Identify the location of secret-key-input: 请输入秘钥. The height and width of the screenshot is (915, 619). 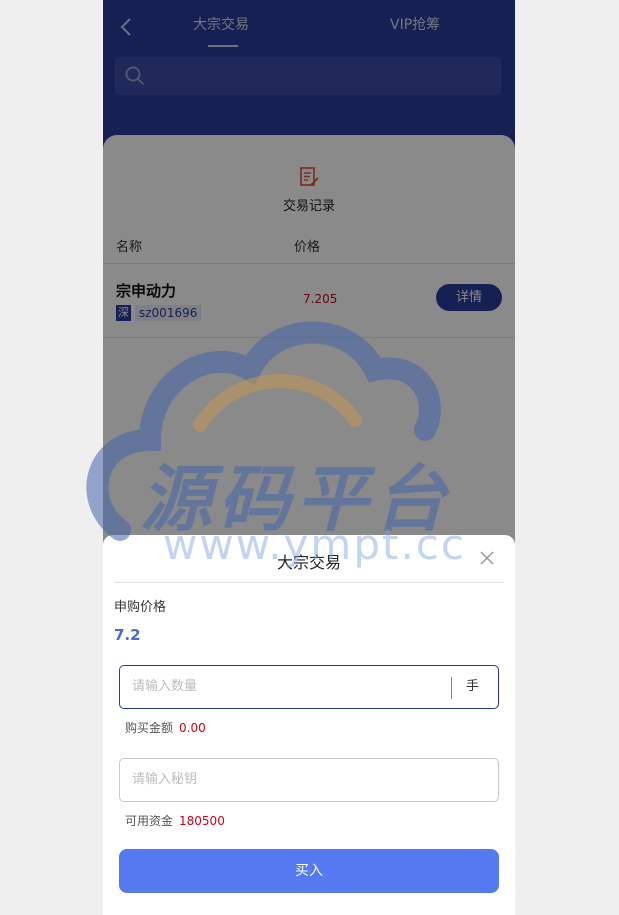
(307, 780).